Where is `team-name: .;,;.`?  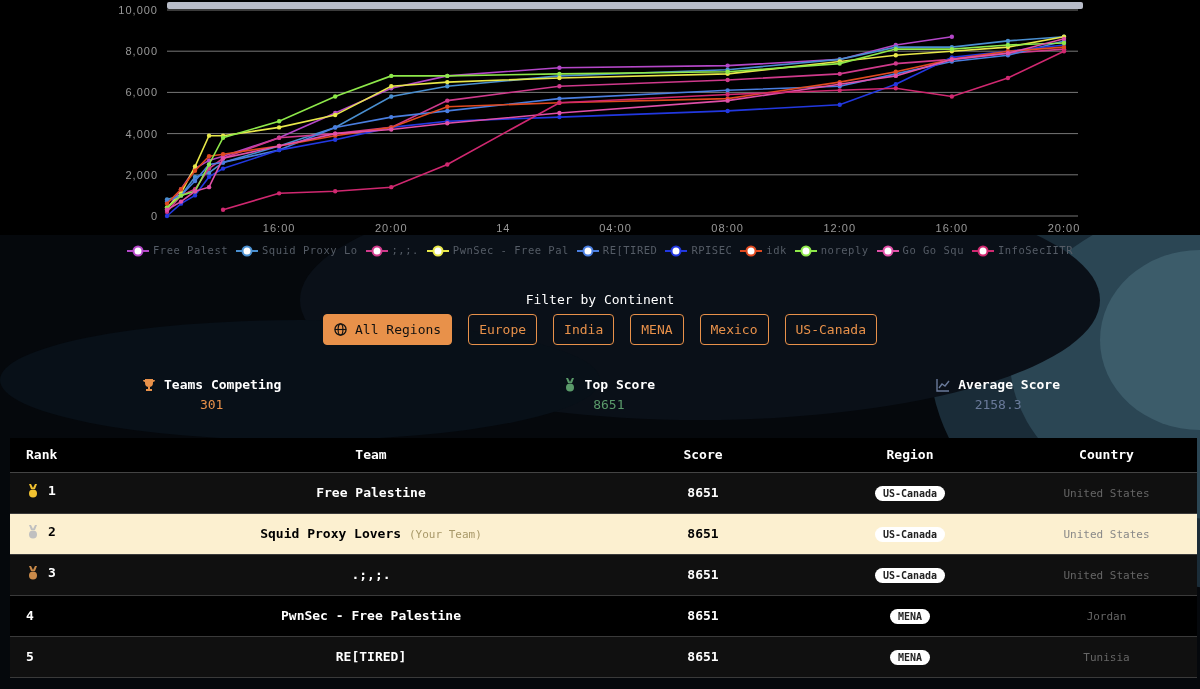
team-name: .;,;. is located at coordinates (371, 574).